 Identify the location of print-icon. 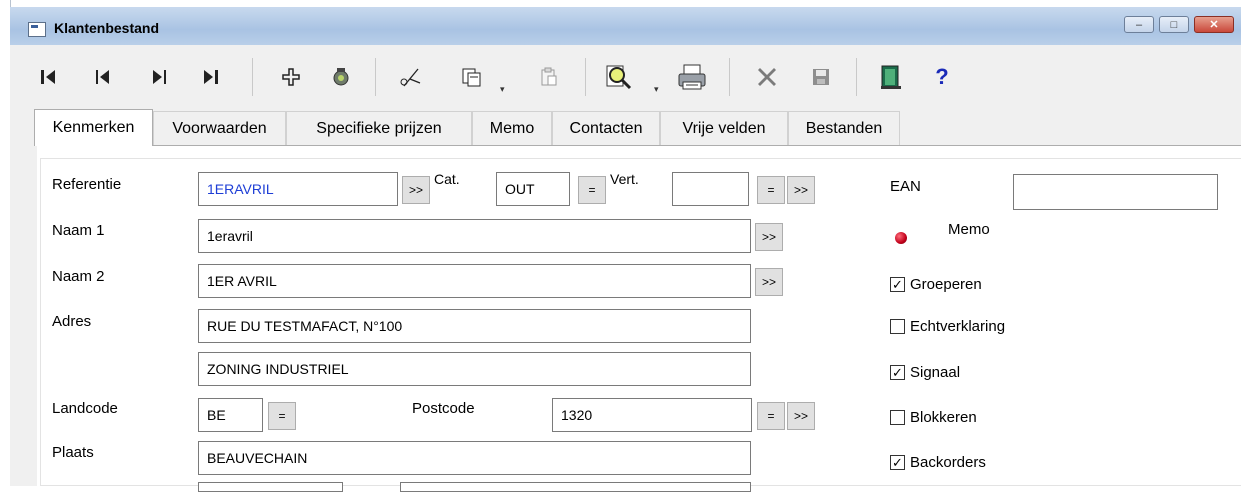
(692, 77).